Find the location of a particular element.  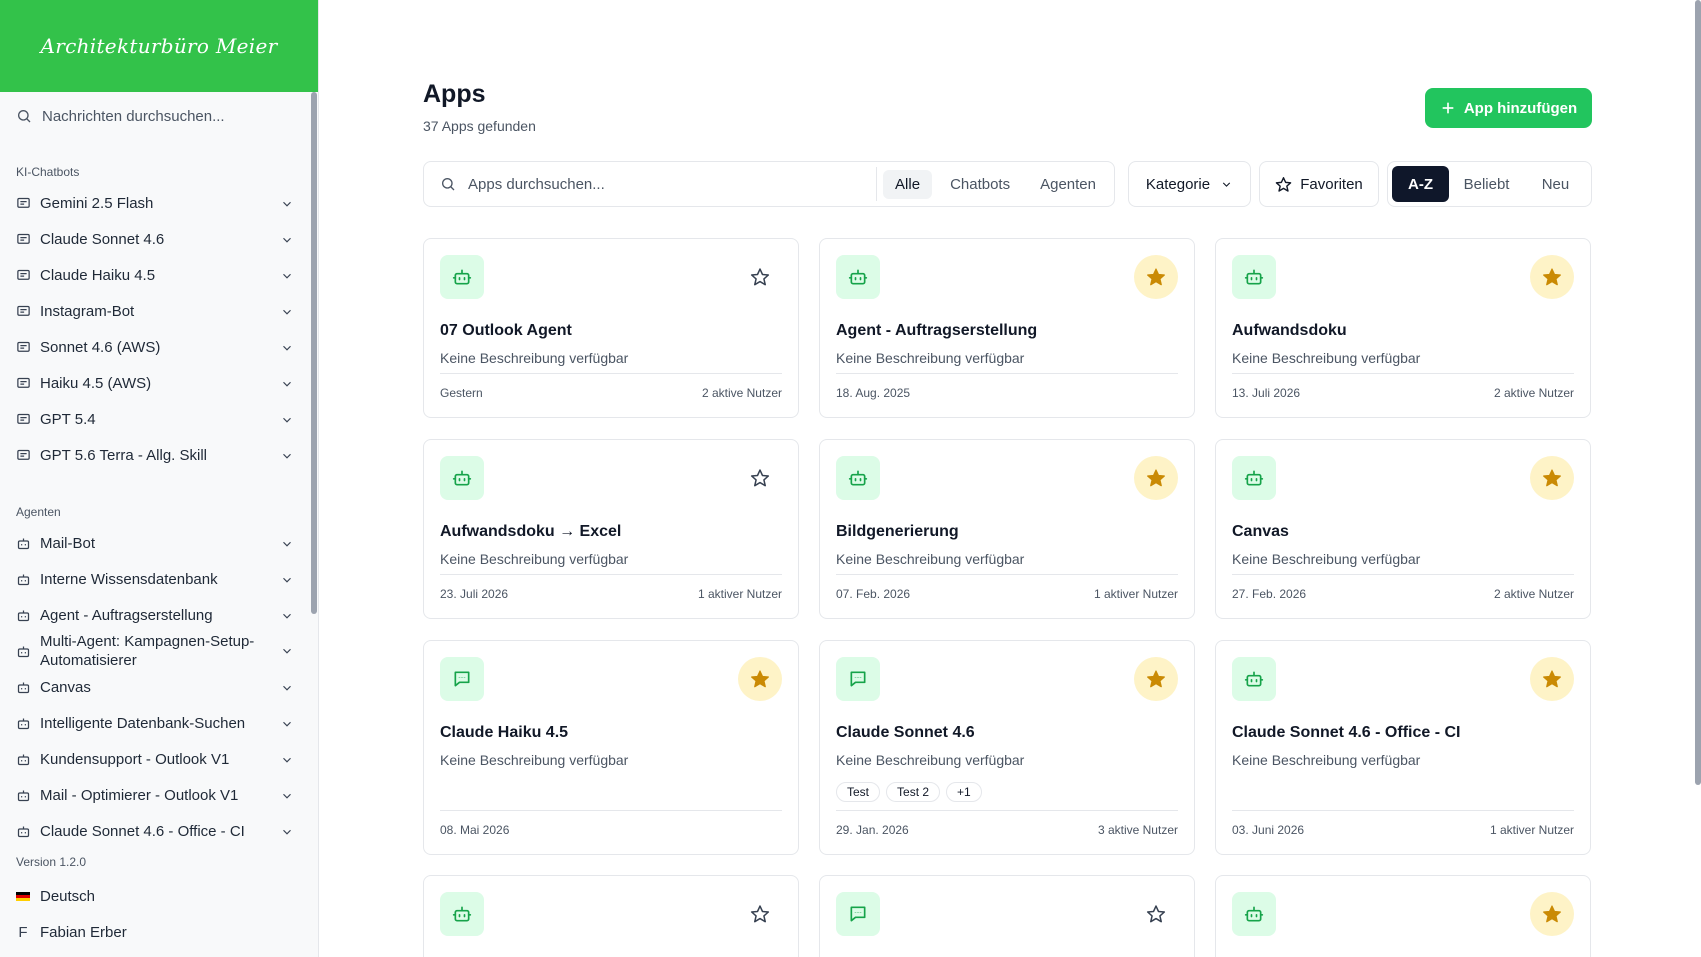

sidebar-item-chatbot: Gemini 2.5 Flash is located at coordinates (155, 203).